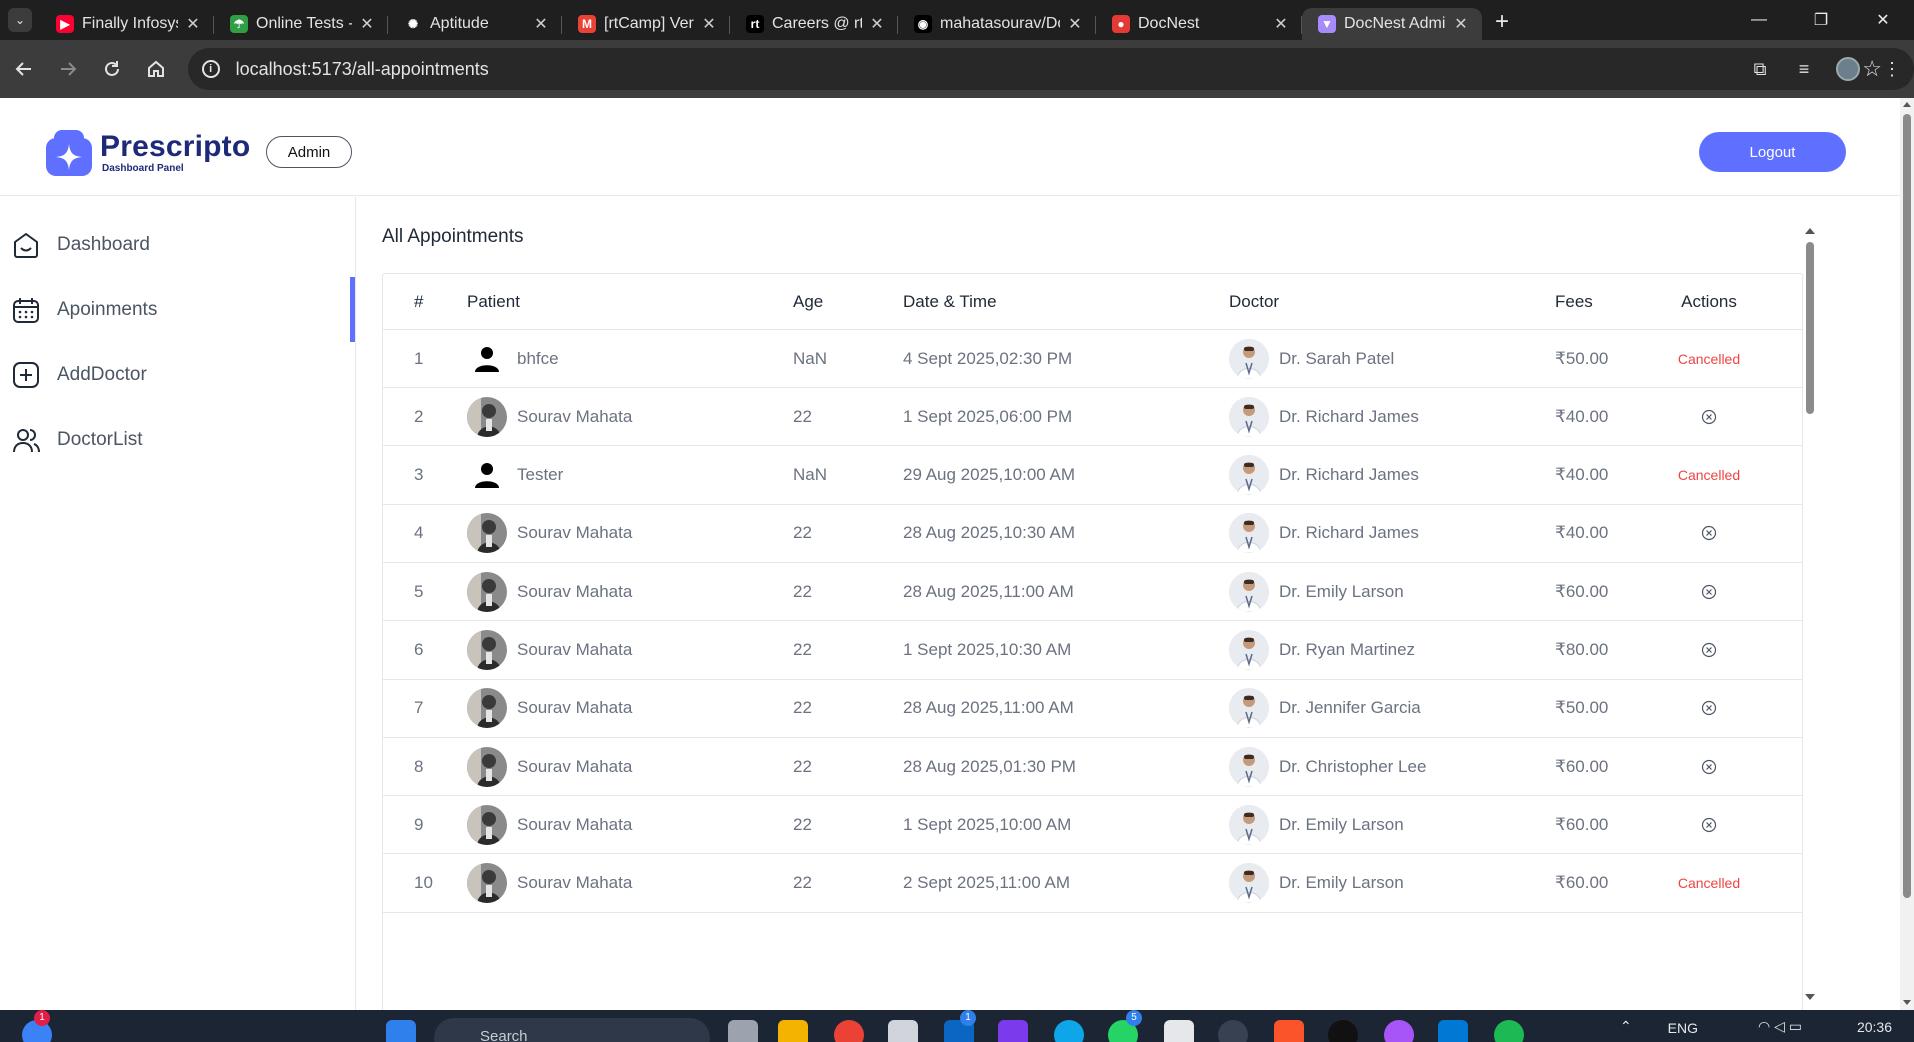 The image size is (1914, 1042). Describe the element at coordinates (1907, 554) in the screenshot. I see `page-scrollbar` at that location.